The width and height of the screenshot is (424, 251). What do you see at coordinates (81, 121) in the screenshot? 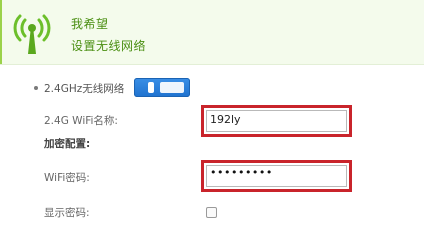
I see `ssid-label: 2.4G WiFi名称:` at bounding box center [81, 121].